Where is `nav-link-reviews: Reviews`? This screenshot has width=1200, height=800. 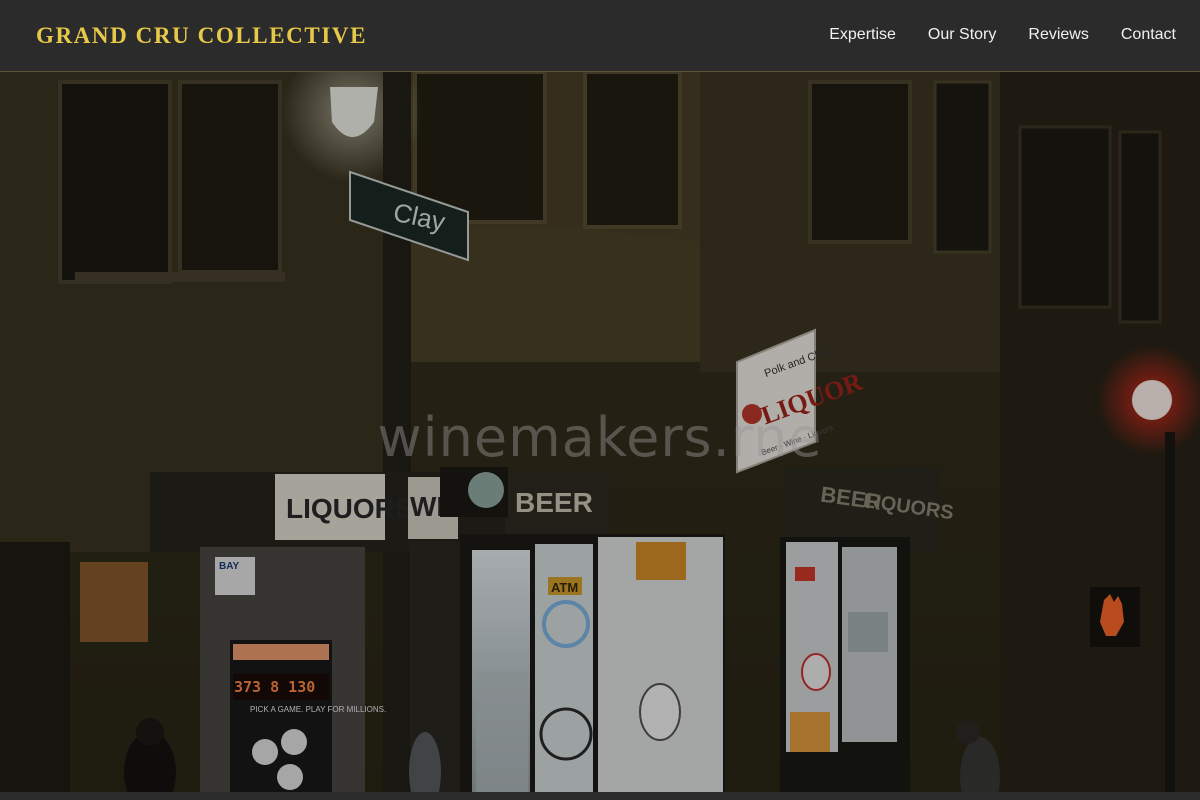
nav-link-reviews: Reviews is located at coordinates (1058, 35).